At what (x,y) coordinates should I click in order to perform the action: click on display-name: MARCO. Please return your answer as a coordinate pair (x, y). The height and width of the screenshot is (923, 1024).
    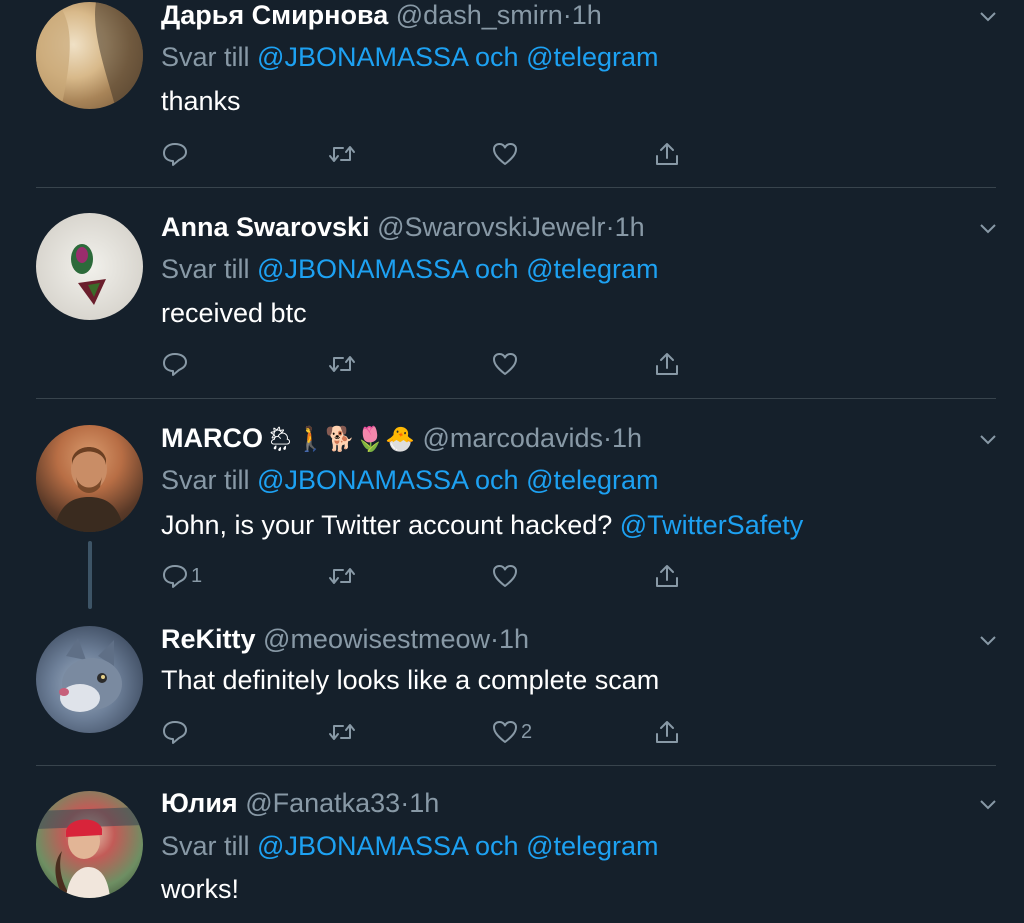
    Looking at the image, I should click on (212, 438).